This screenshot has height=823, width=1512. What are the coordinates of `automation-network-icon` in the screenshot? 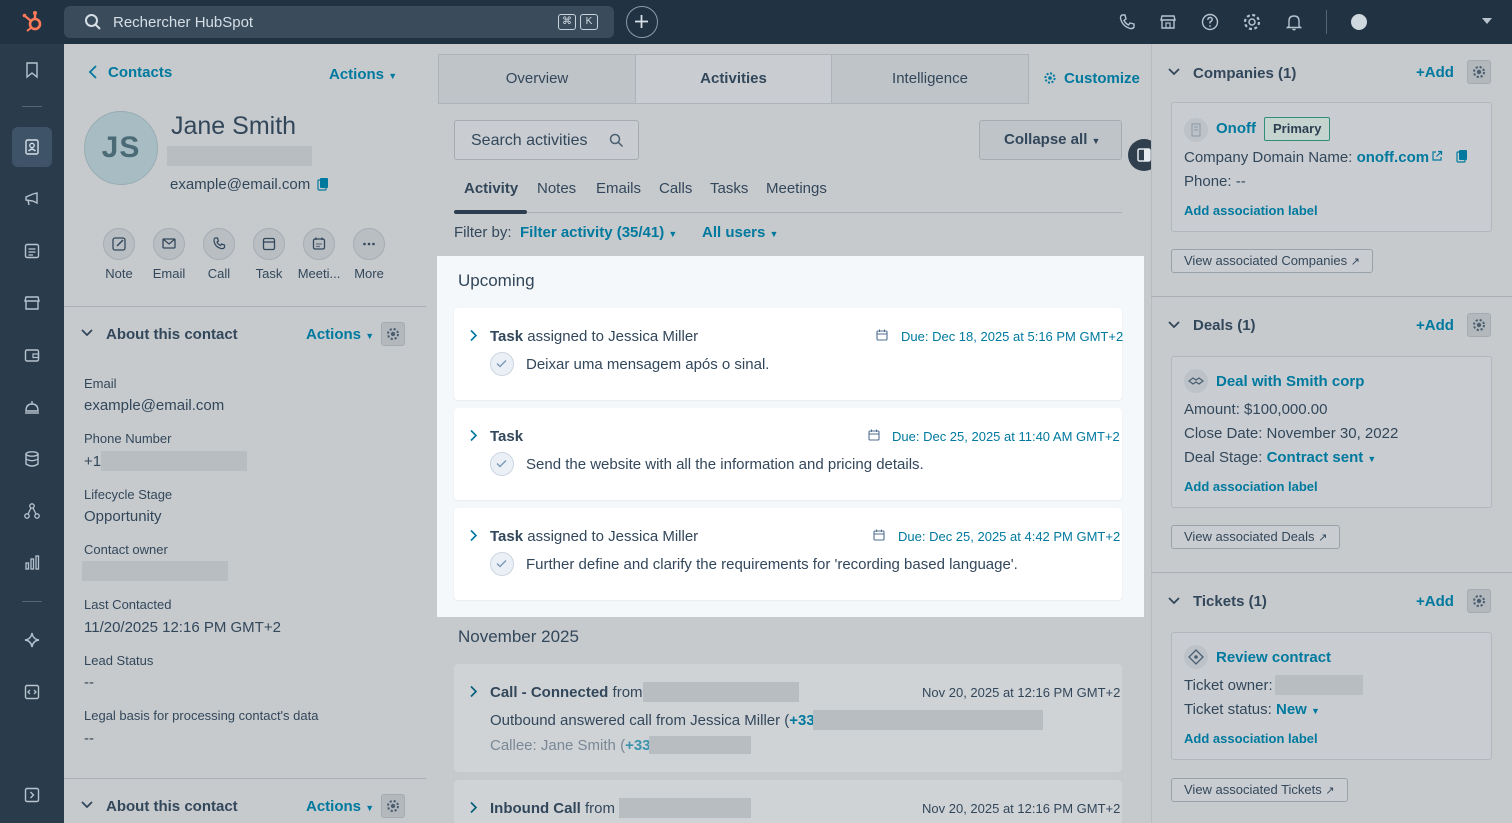 It's located at (32, 511).